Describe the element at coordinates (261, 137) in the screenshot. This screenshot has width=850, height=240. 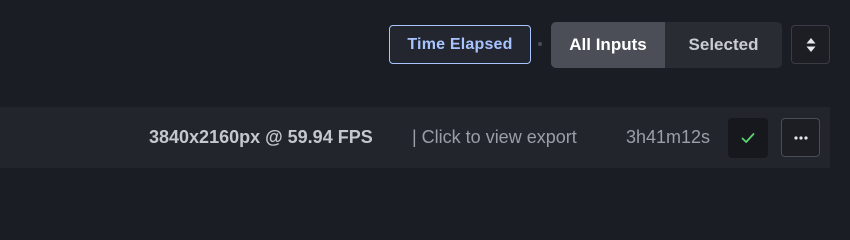
I see `export-resolution: 3840x2160px @ 59.94 FPS` at that location.